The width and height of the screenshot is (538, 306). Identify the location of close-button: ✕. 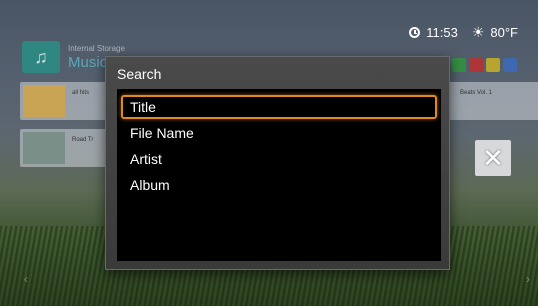
(493, 158).